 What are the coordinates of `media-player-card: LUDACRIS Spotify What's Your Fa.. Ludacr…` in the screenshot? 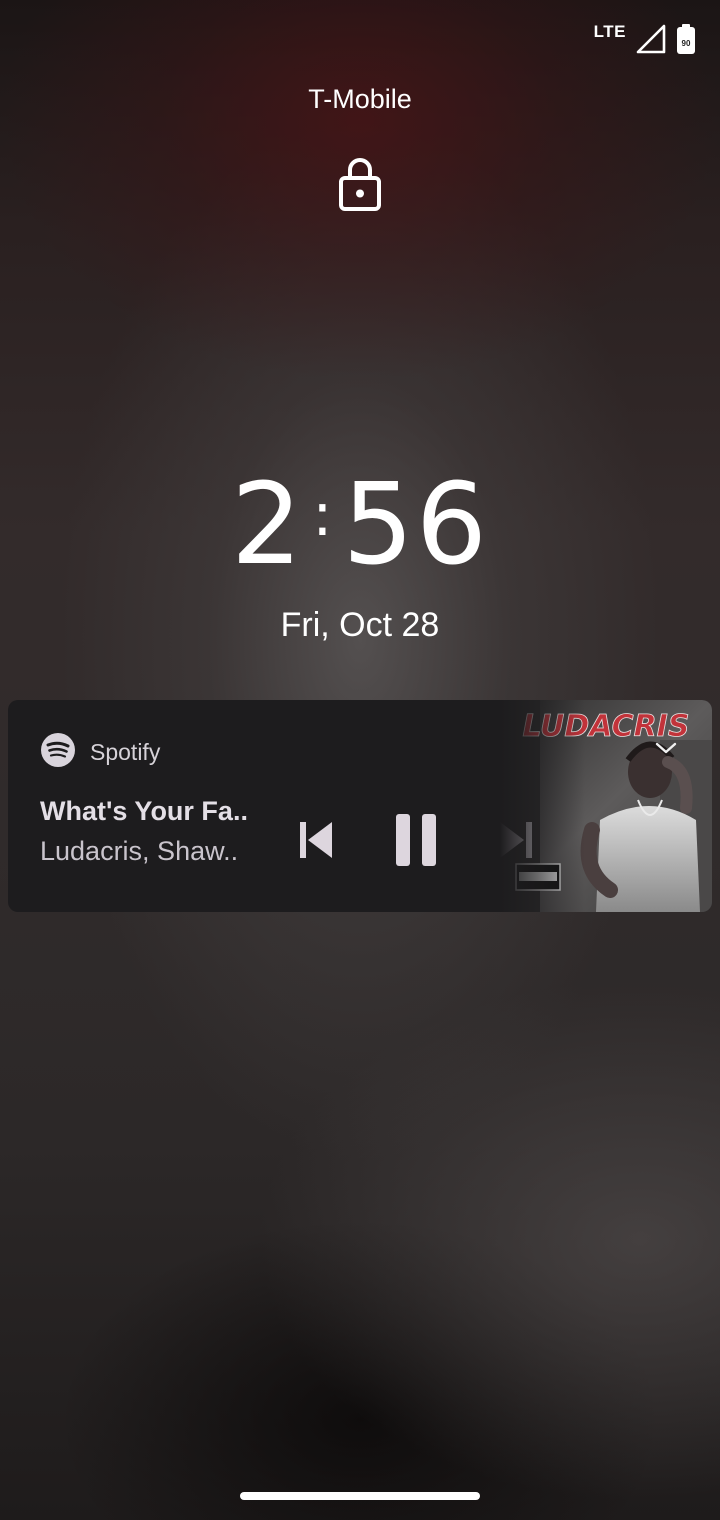 It's located at (360, 806).